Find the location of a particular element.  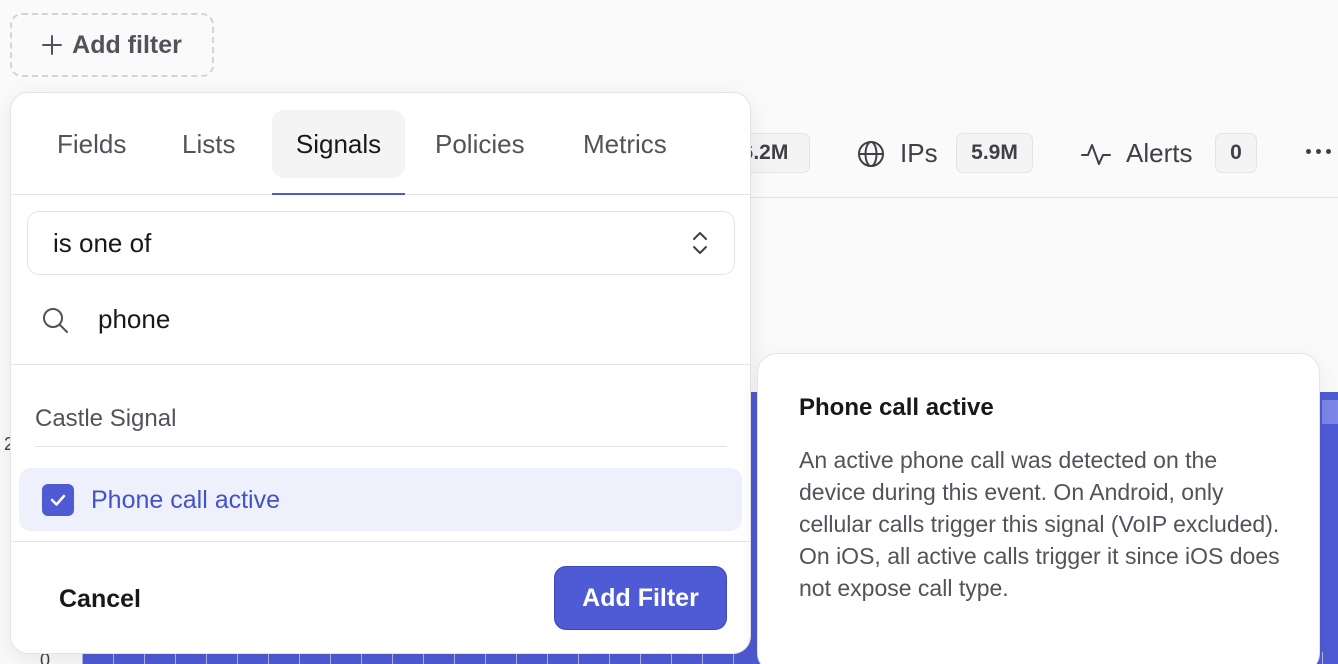

activity-icon is located at coordinates (1096, 154).